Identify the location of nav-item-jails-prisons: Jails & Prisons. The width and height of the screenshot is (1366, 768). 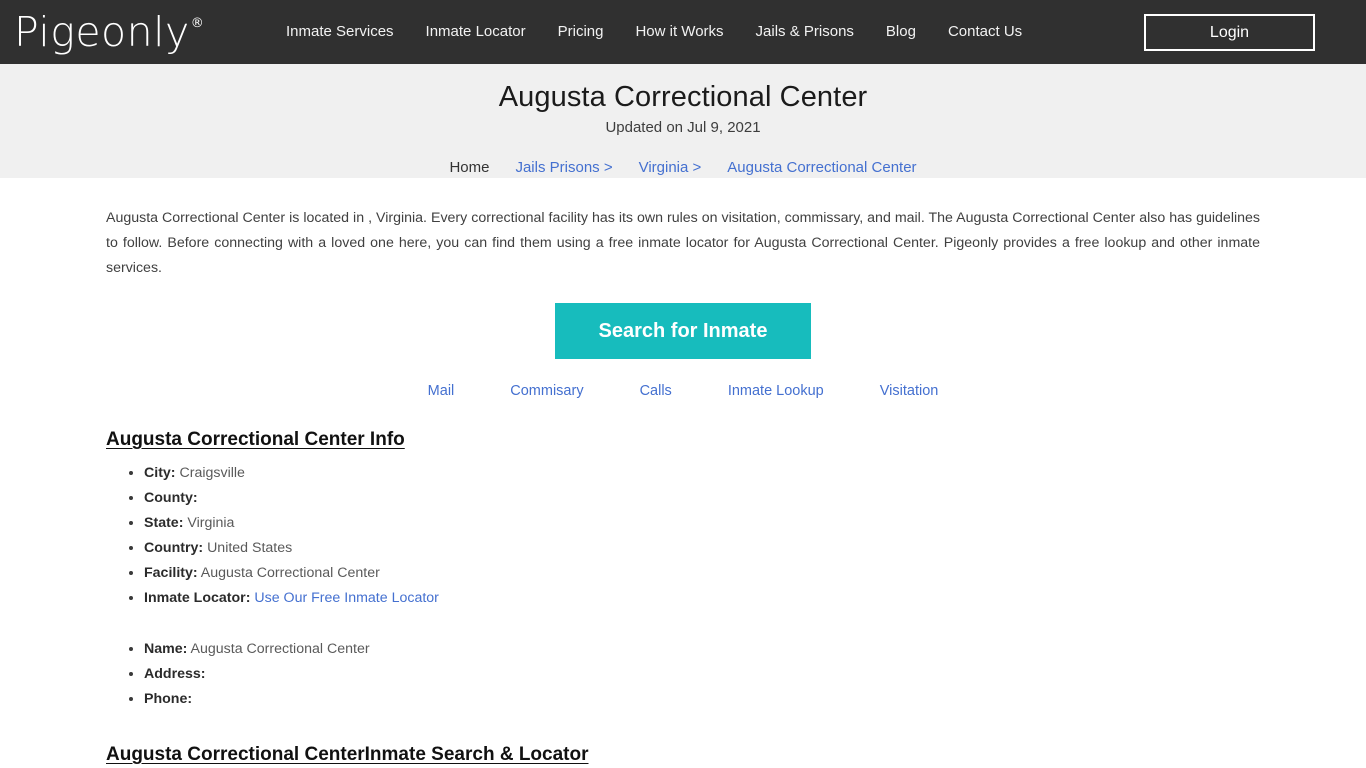
(805, 32).